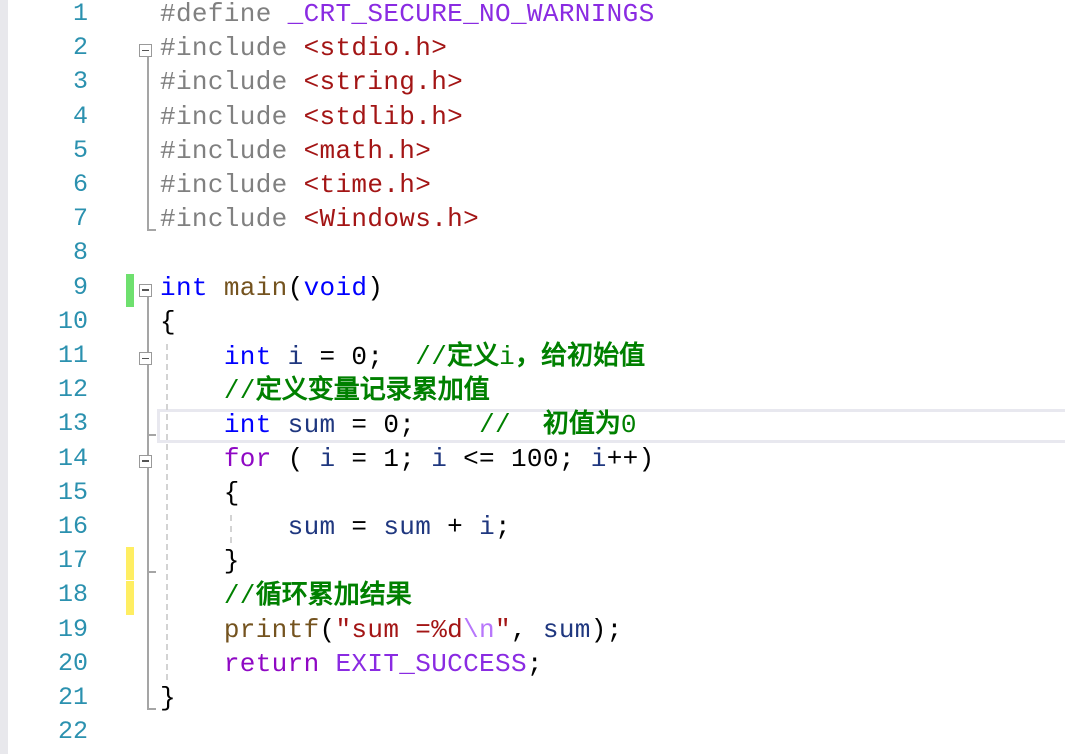 This screenshot has height=754, width=1065. What do you see at coordinates (72, 321) in the screenshot?
I see `line-number: 10` at bounding box center [72, 321].